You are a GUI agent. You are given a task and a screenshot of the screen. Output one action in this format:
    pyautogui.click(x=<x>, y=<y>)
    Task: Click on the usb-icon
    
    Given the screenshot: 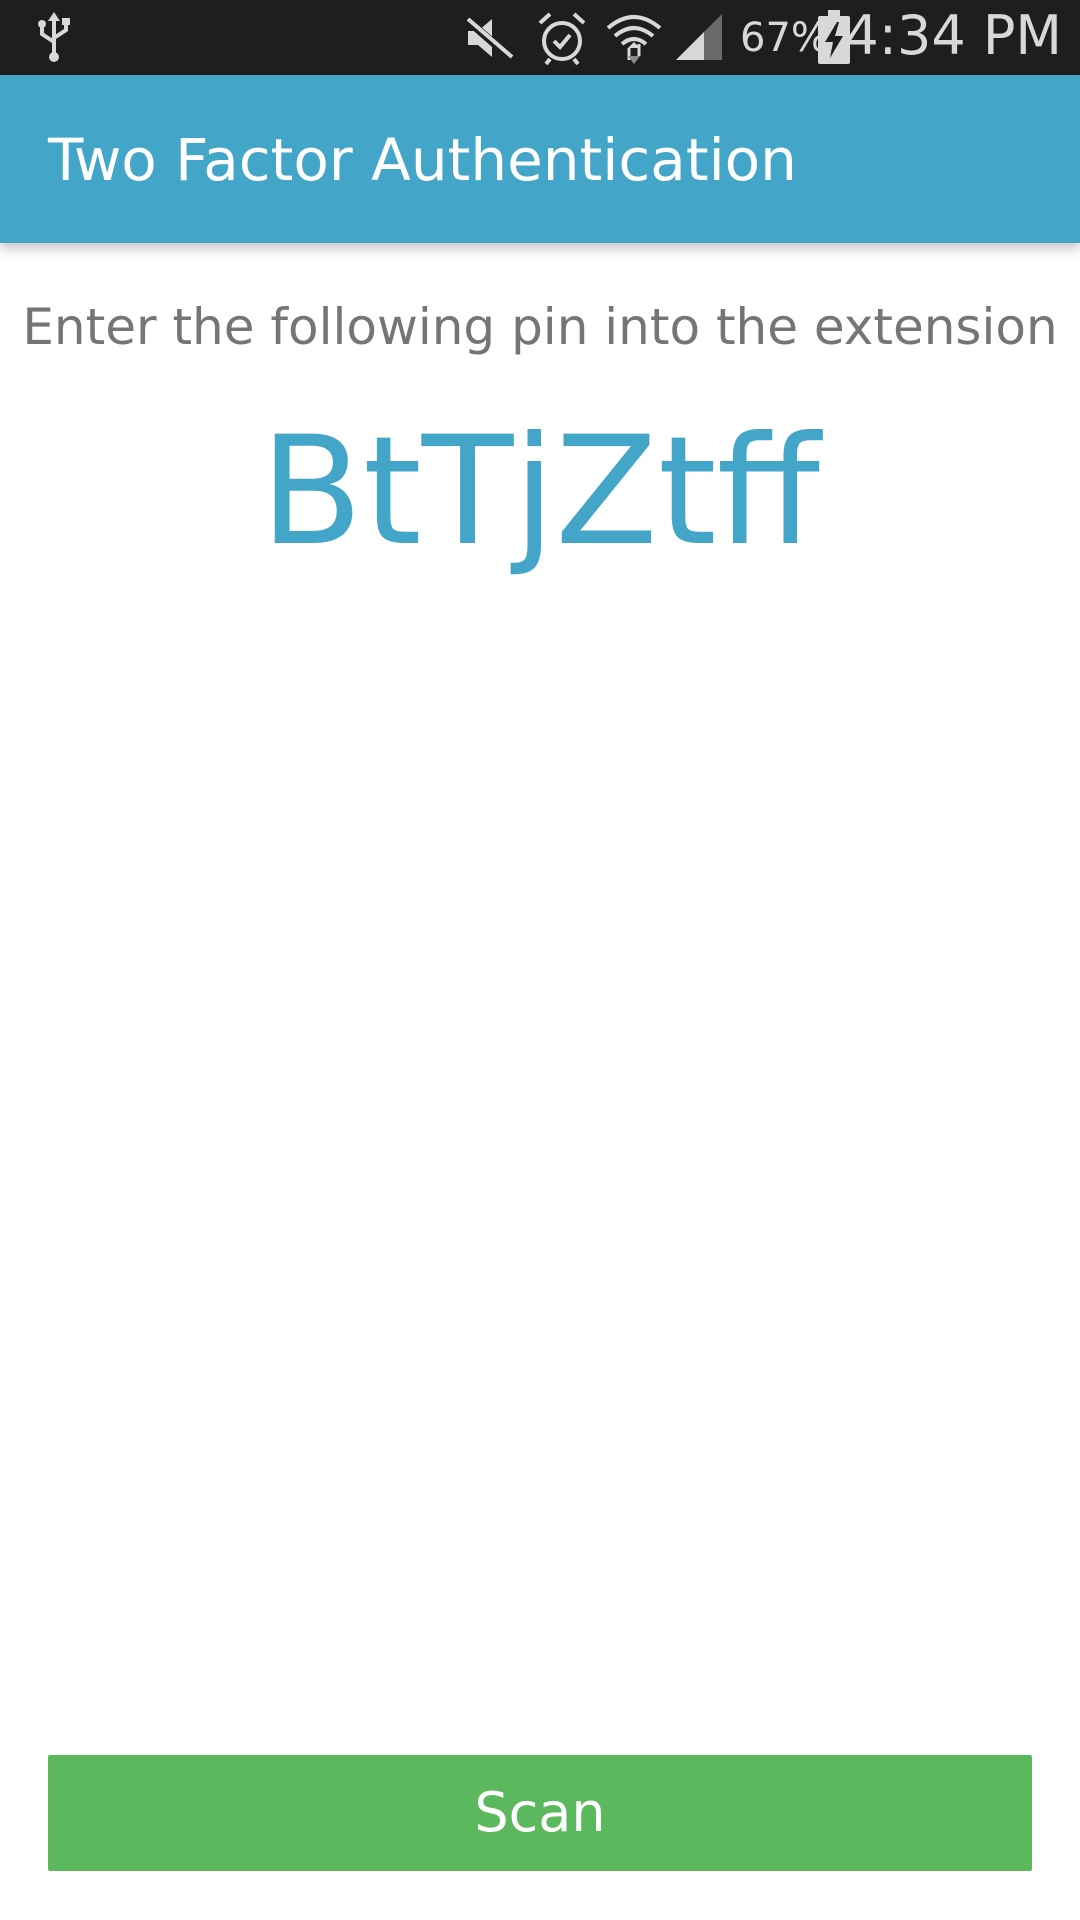 What is the action you would take?
    pyautogui.click(x=54, y=37)
    